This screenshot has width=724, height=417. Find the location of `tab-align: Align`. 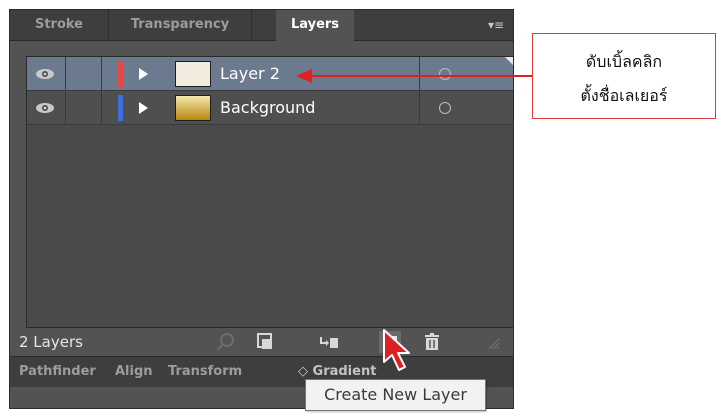

tab-align: Align is located at coordinates (134, 372).